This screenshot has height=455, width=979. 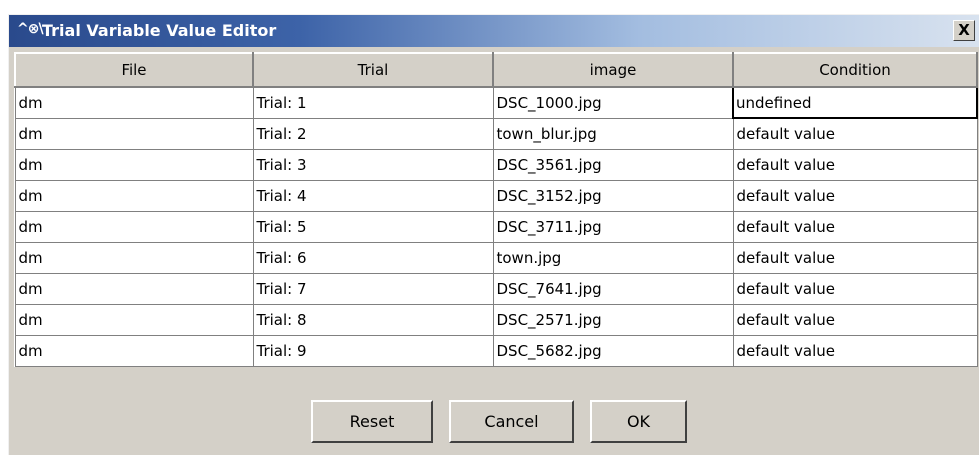 I want to click on table-row: dm Trial: 8 DSC_2571.jpg default value, so click(x=496, y=319).